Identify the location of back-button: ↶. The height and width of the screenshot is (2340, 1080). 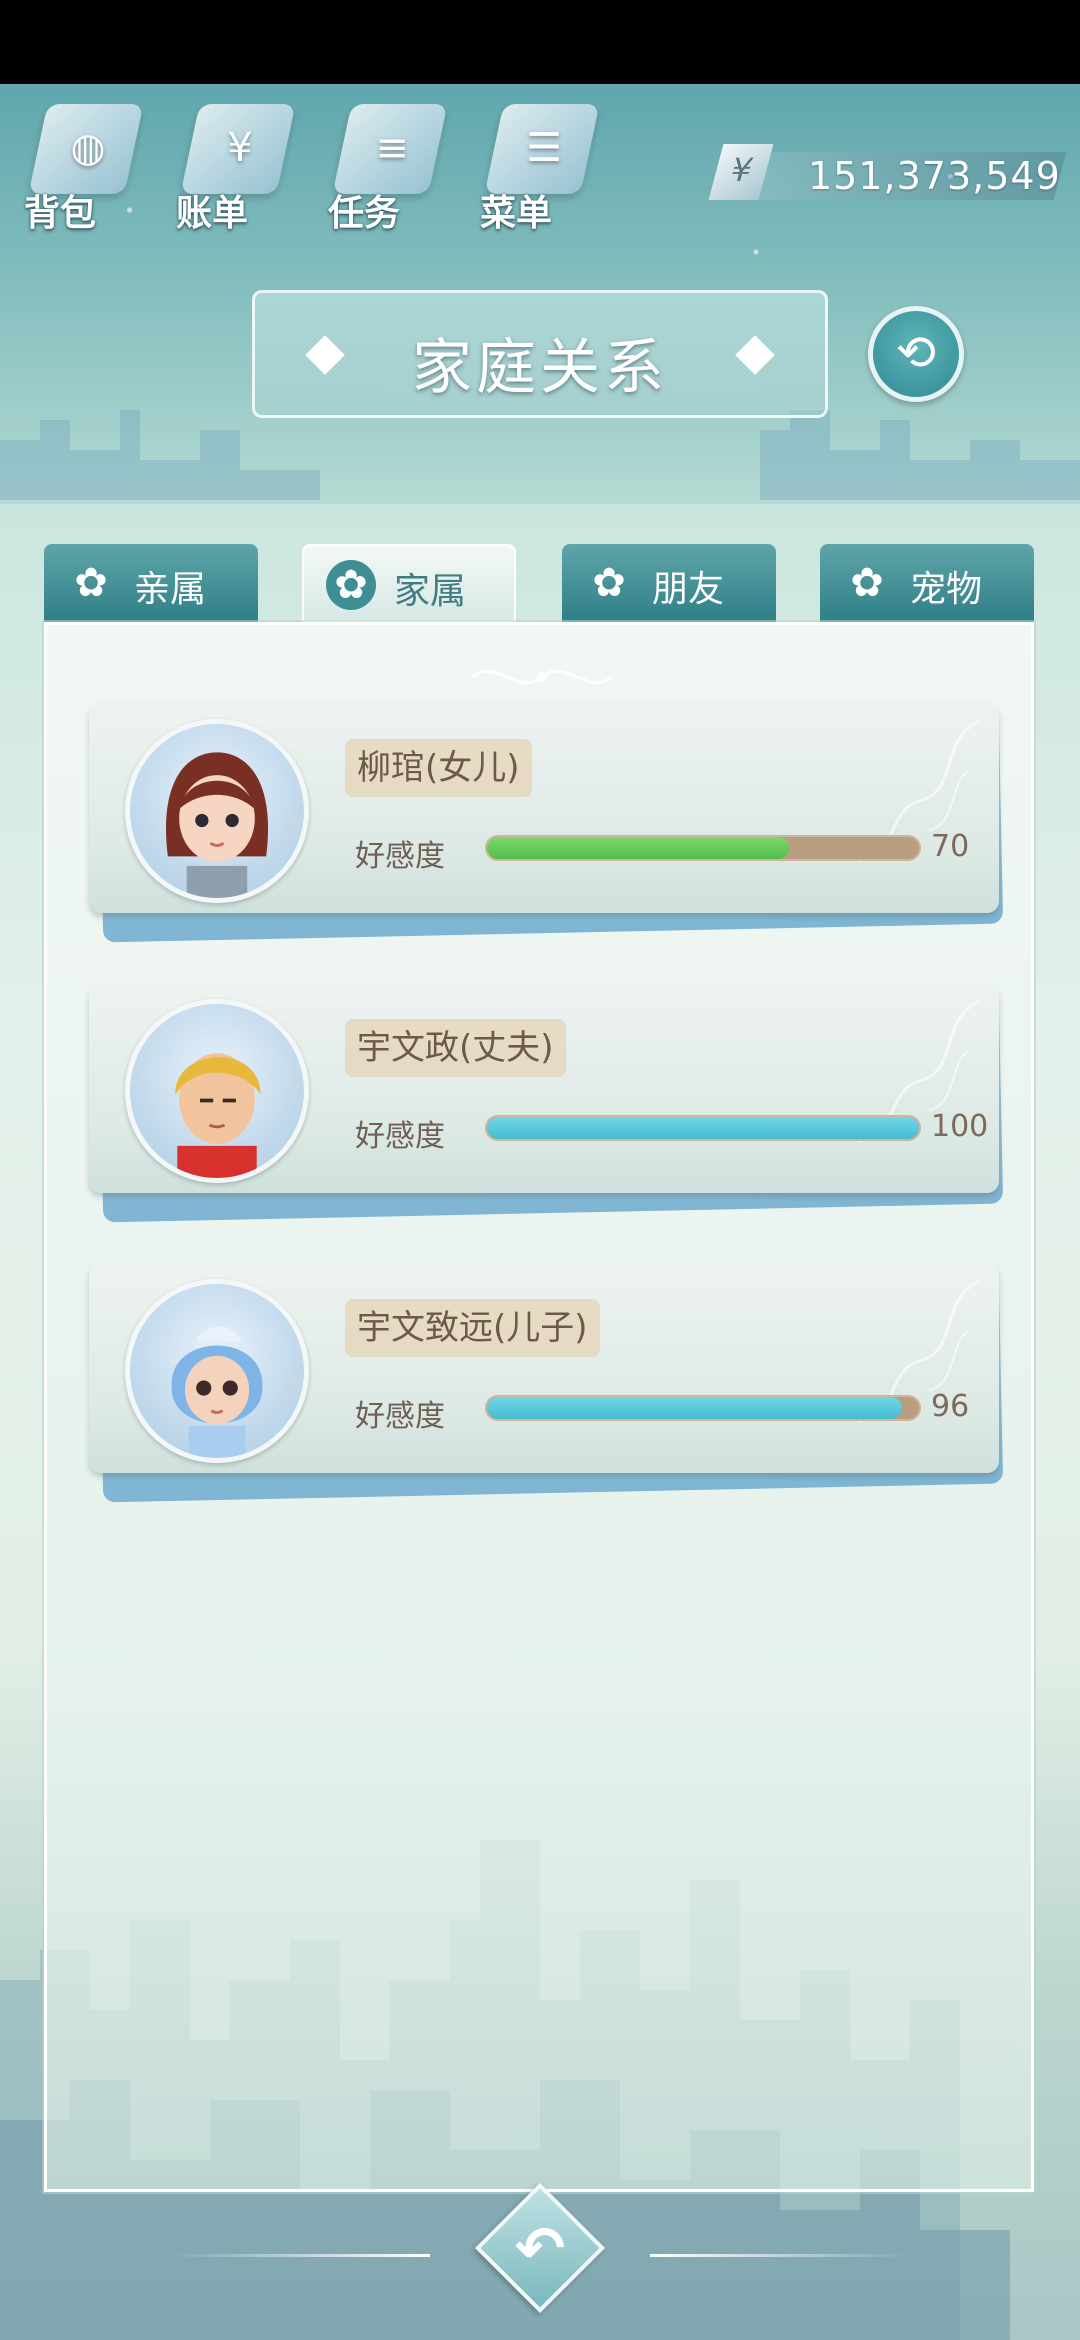
(540, 2248).